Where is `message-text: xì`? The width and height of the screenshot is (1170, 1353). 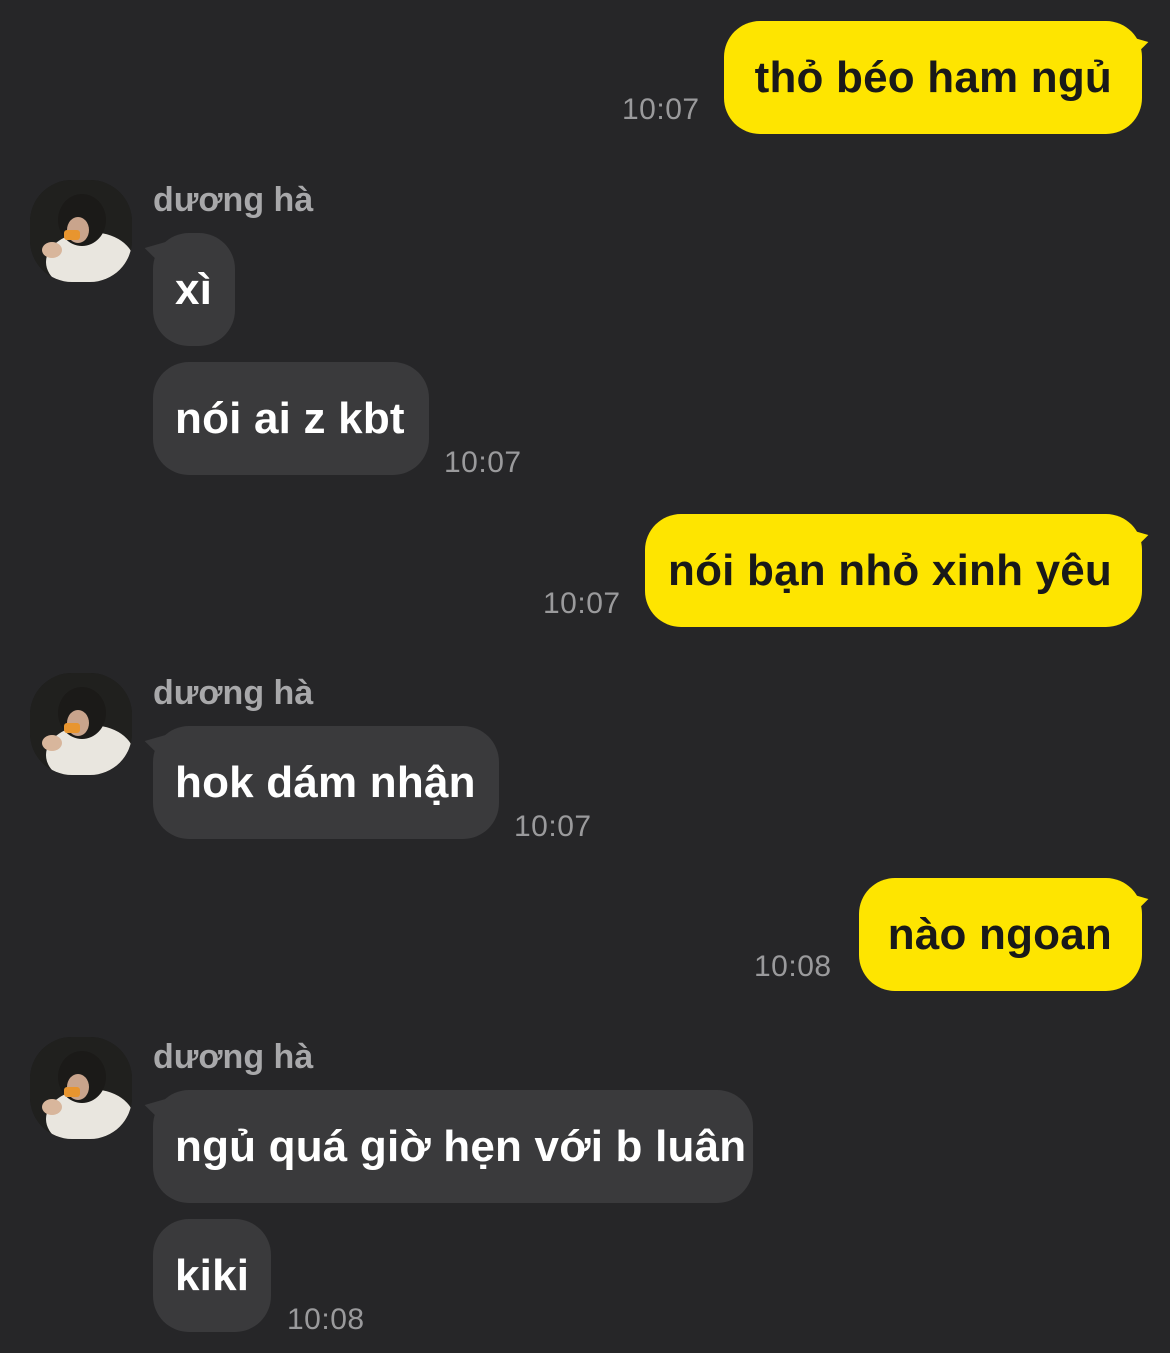 message-text: xì is located at coordinates (194, 289).